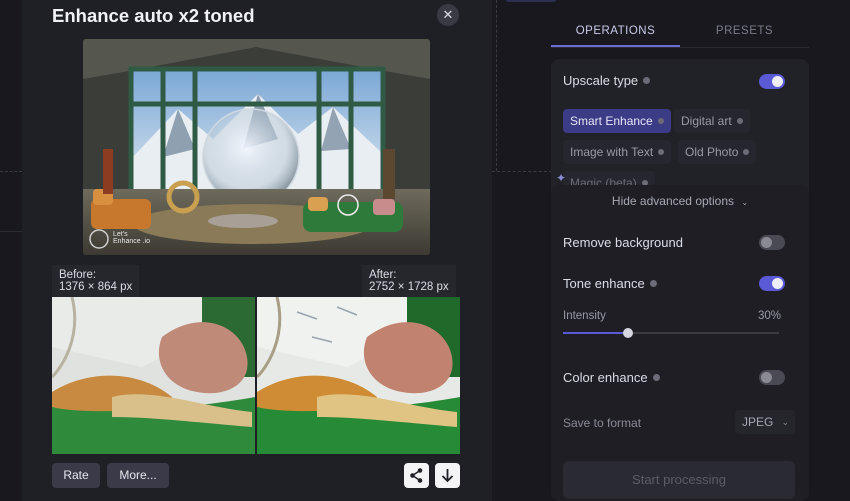  I want to click on chip-label: Magic (beta), so click(603, 180).